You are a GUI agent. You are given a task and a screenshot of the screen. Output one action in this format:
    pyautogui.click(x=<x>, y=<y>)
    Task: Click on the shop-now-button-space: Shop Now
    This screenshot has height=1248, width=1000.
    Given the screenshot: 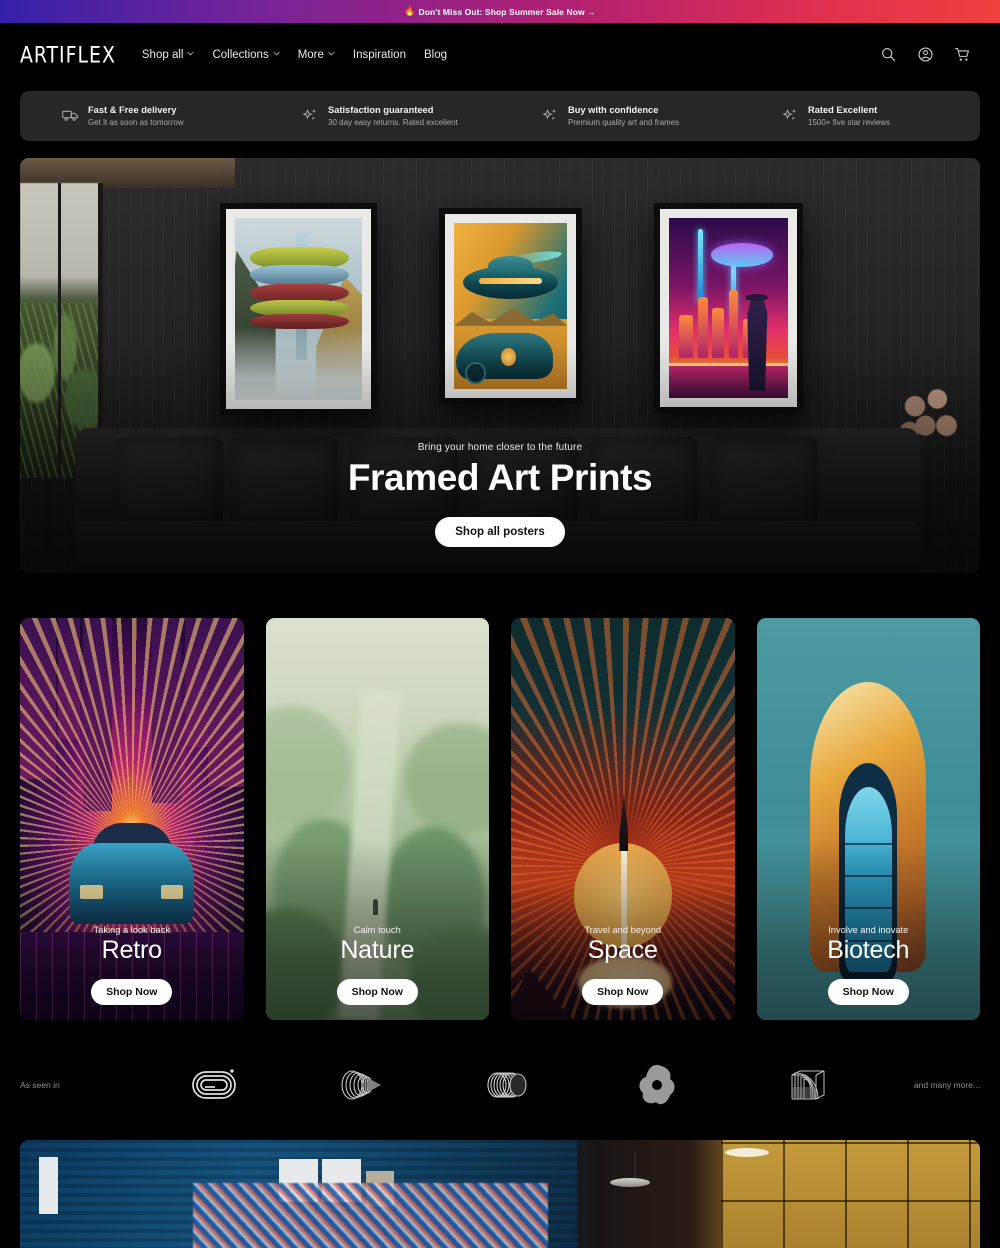 What is the action you would take?
    pyautogui.click(x=623, y=992)
    